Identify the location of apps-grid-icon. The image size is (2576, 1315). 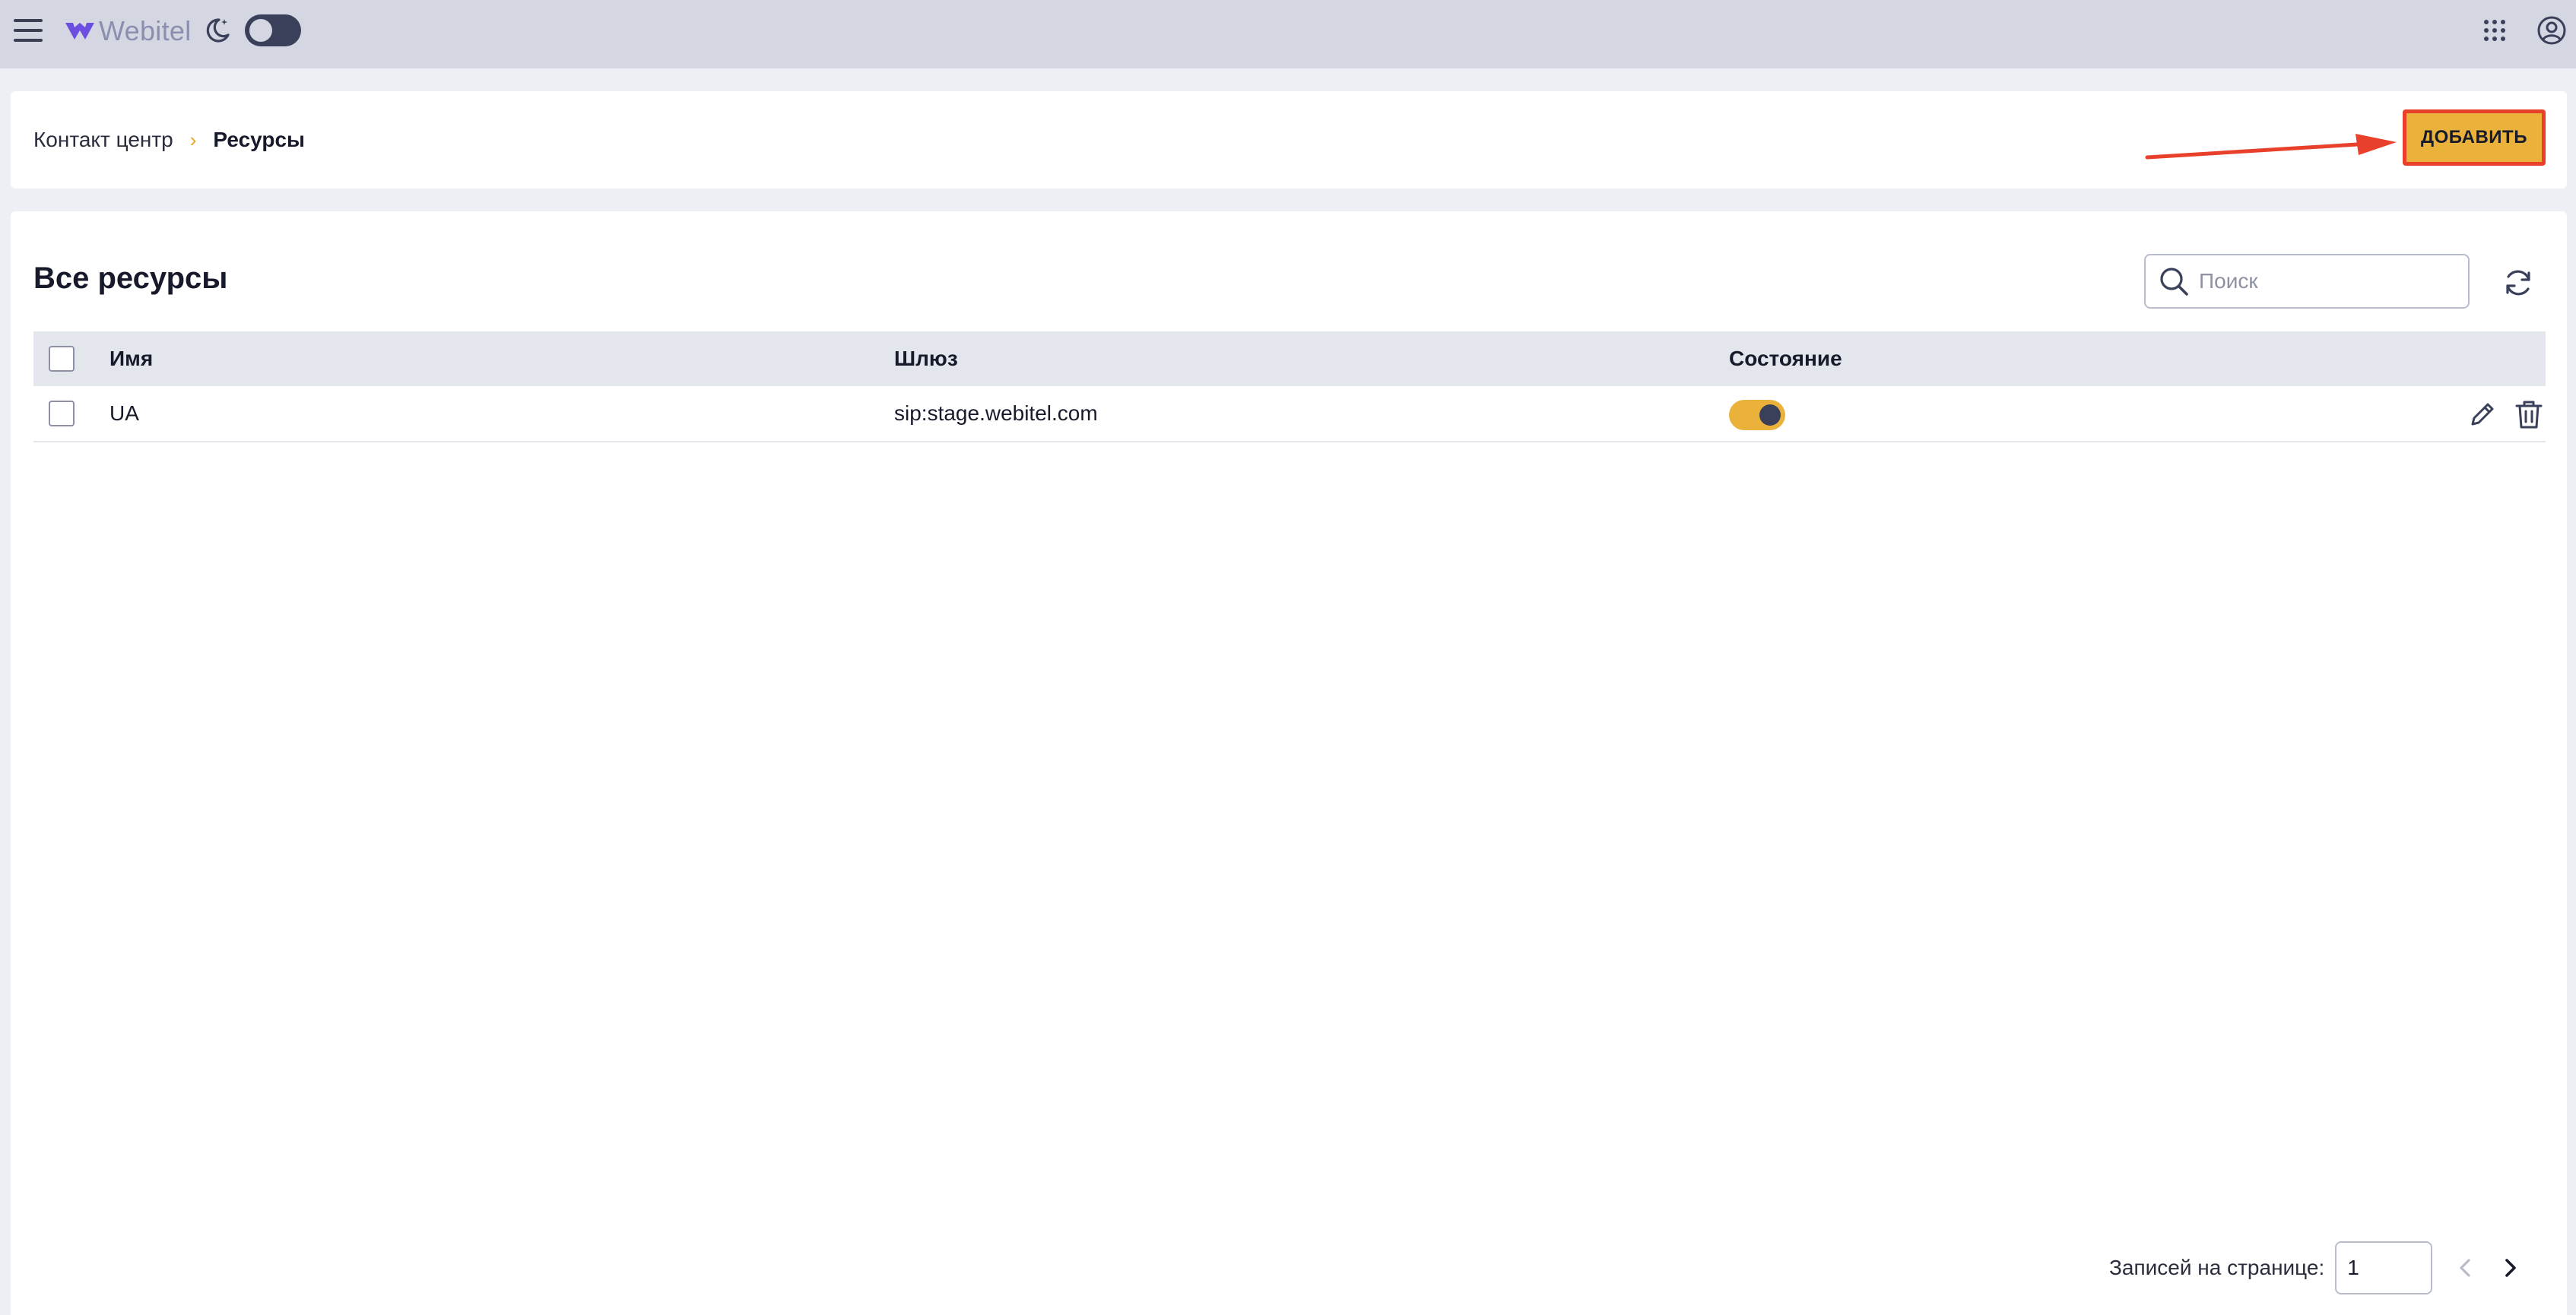
(2495, 30).